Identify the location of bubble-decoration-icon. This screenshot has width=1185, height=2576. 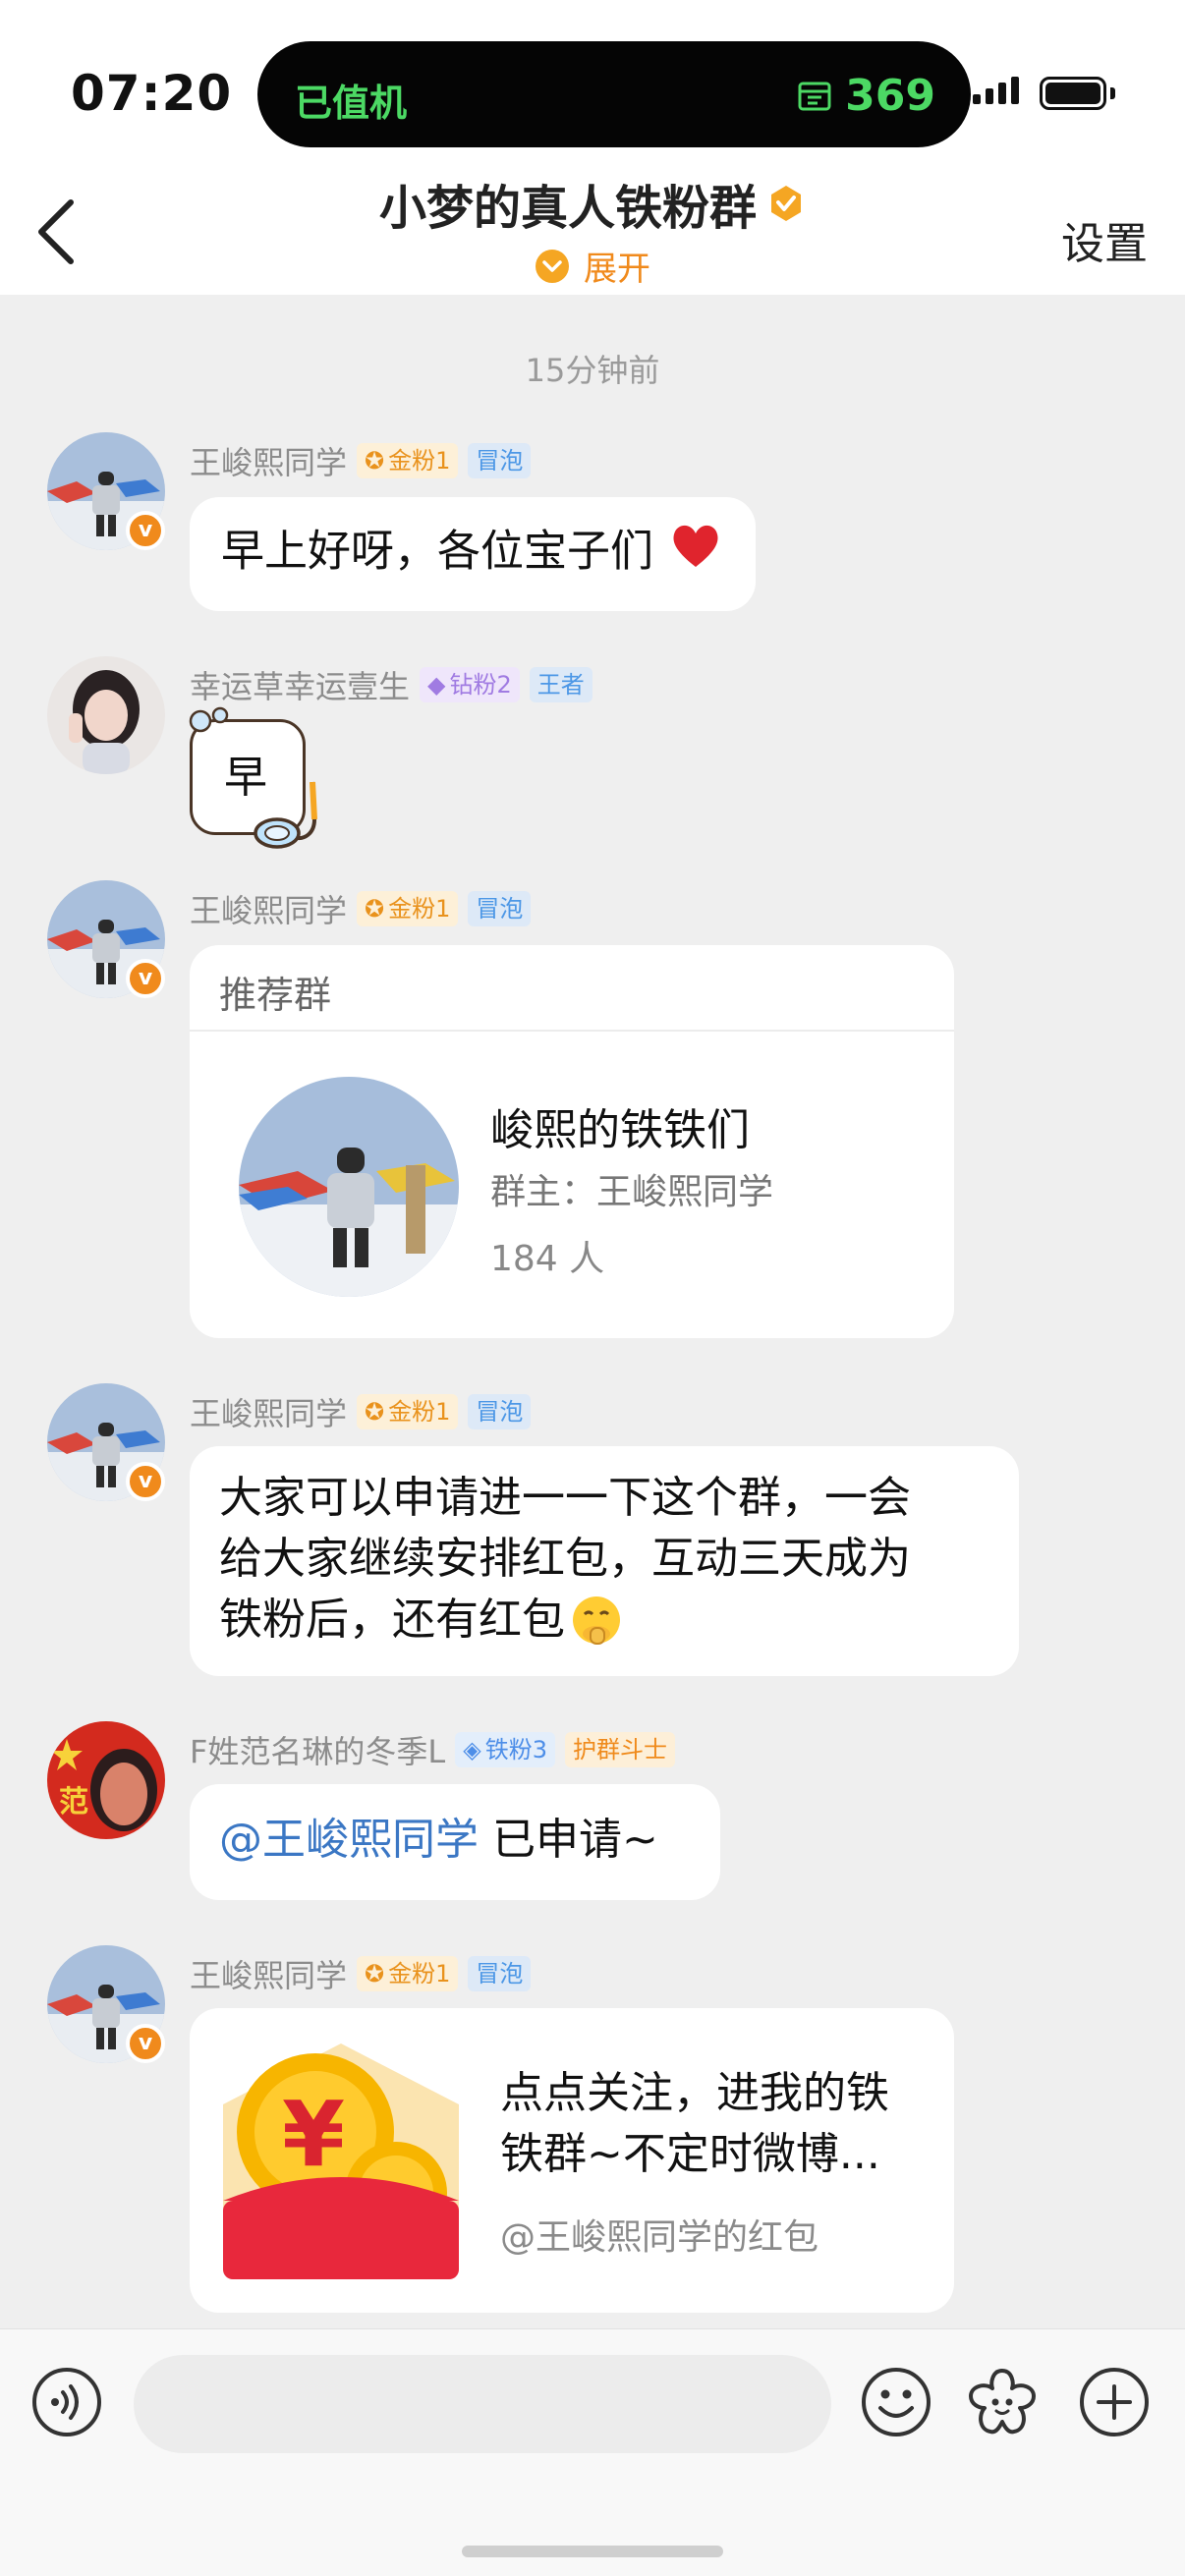
(209, 719).